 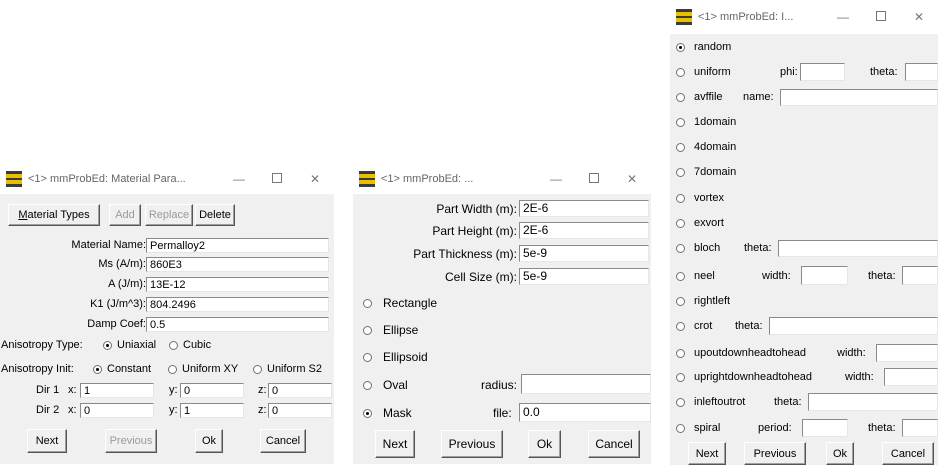 What do you see at coordinates (715, 122) in the screenshot?
I see `1domain-label: 1domain` at bounding box center [715, 122].